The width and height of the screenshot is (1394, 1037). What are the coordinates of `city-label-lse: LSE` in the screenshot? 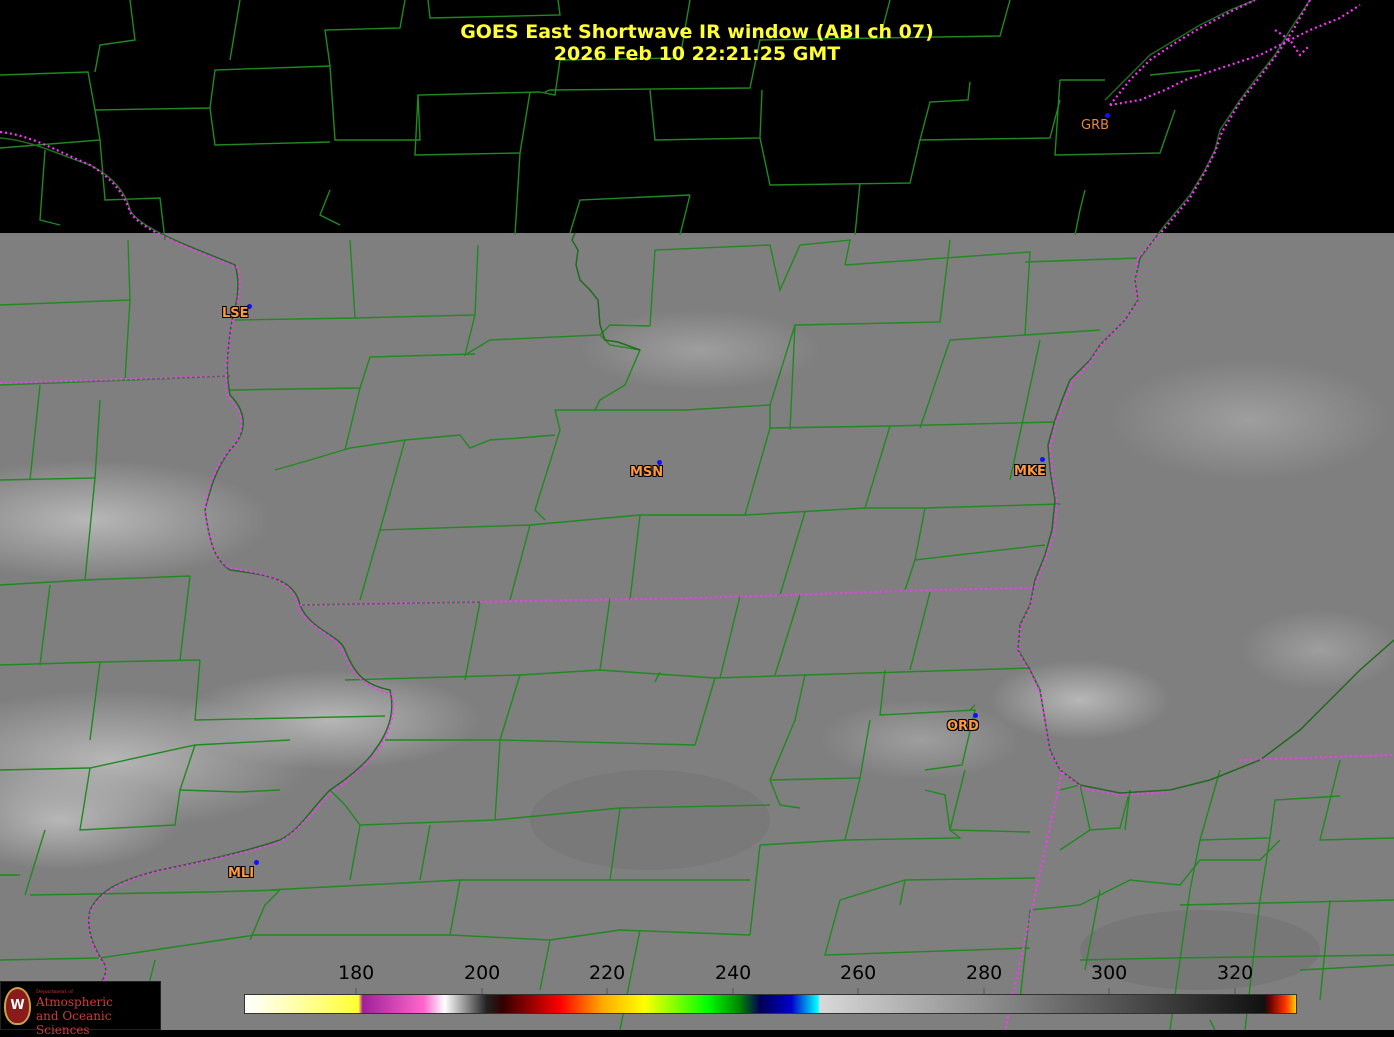 It's located at (235, 313).